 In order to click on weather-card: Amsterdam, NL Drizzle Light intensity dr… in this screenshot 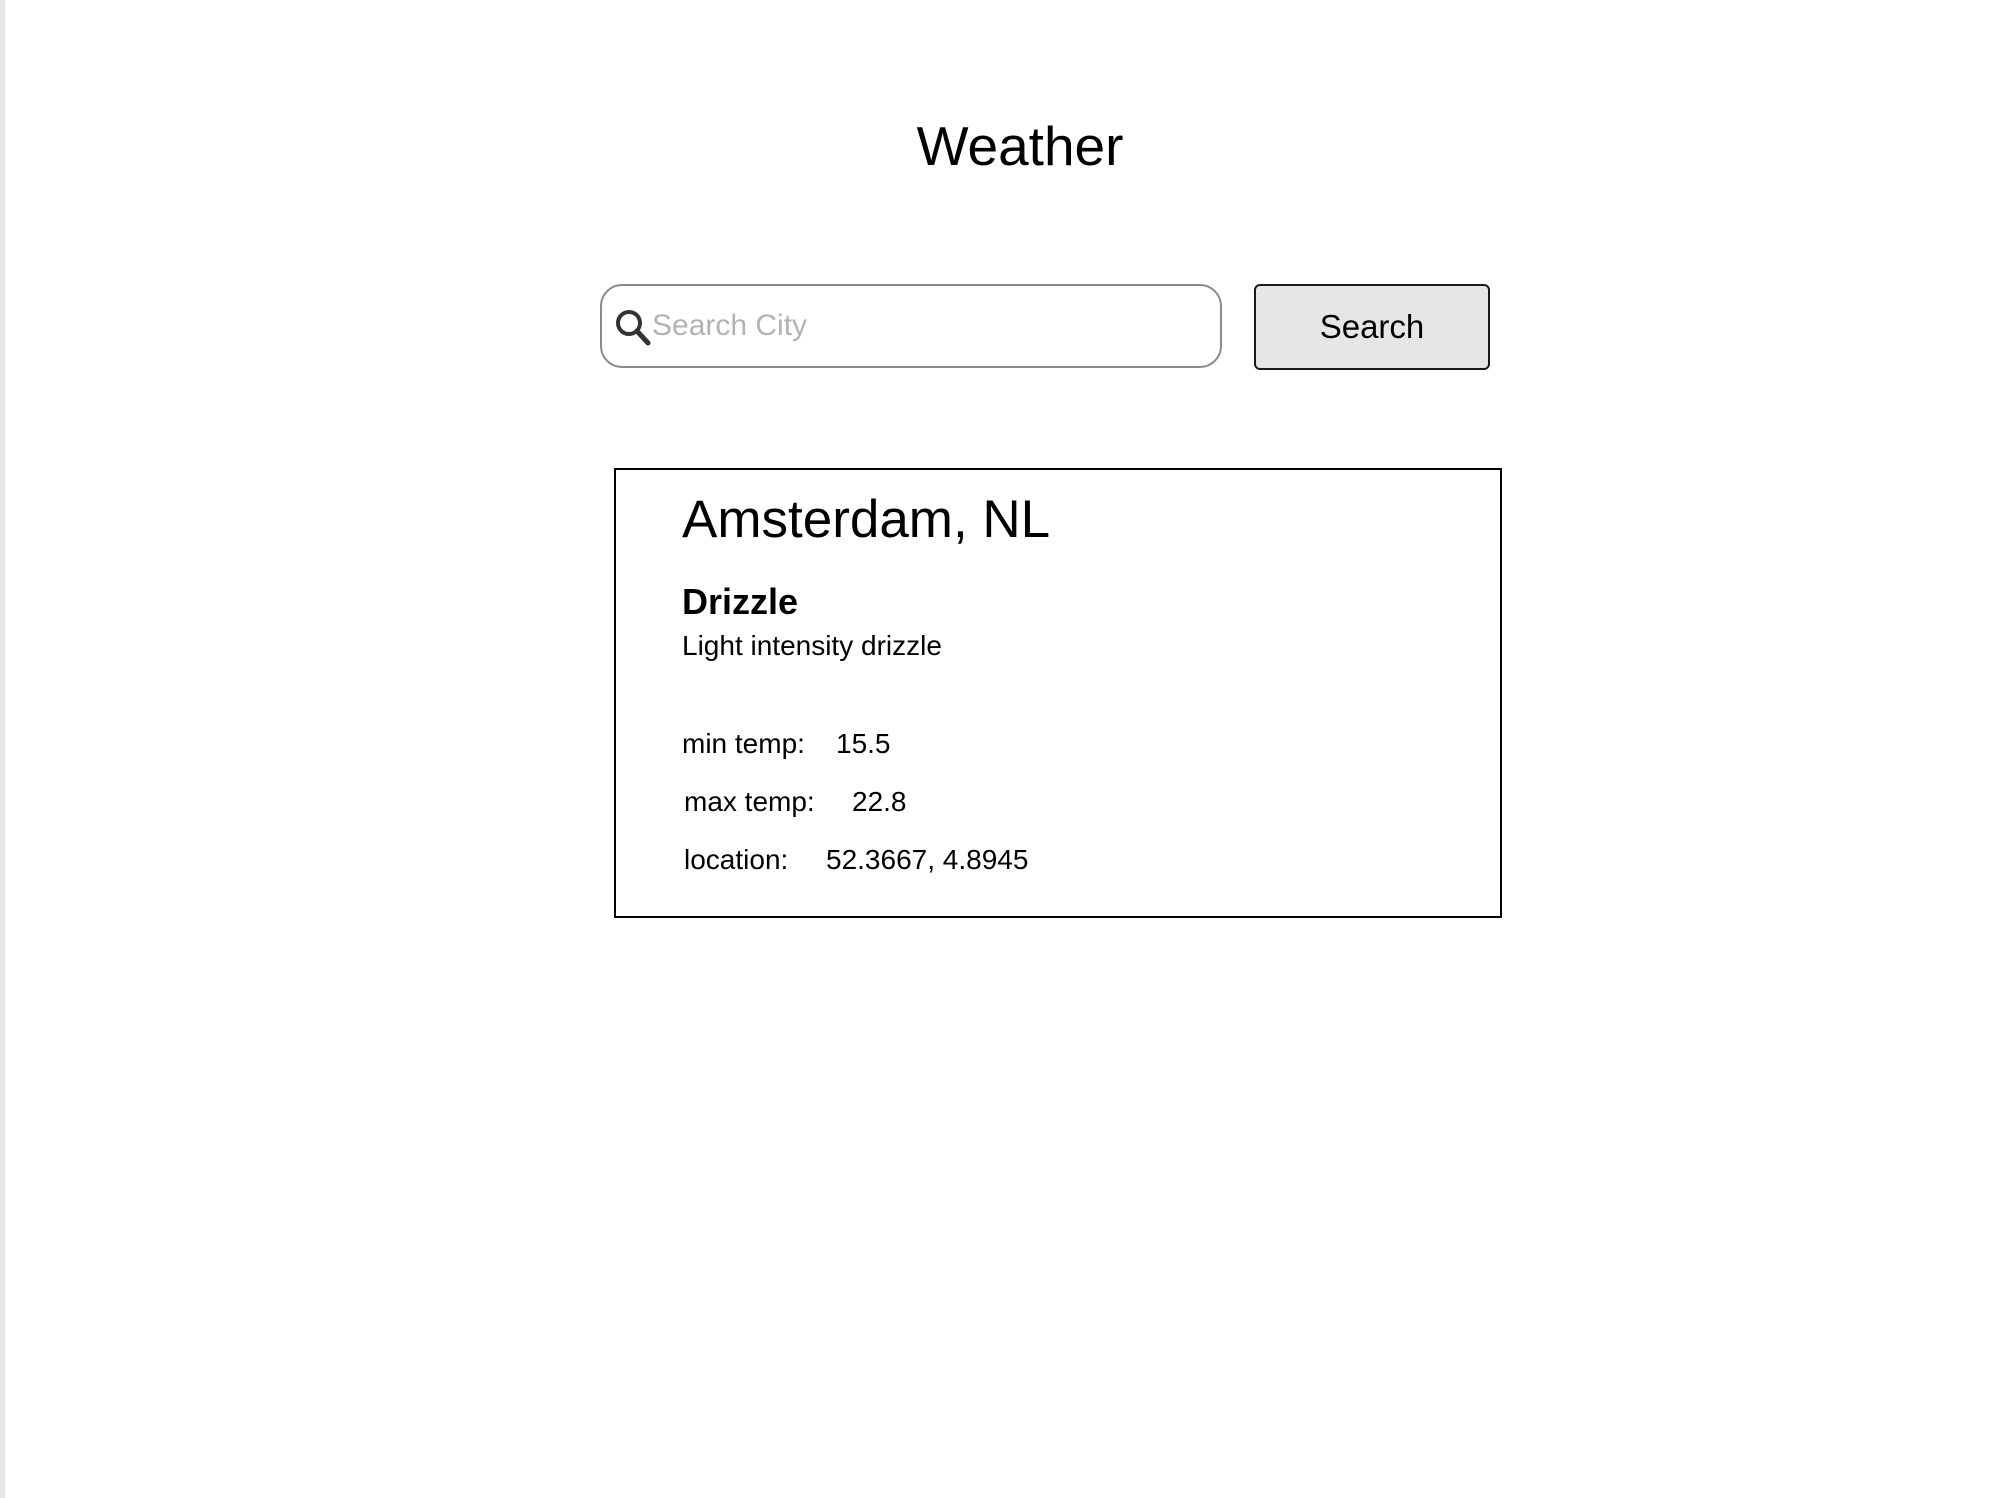, I will do `click(1058, 693)`.